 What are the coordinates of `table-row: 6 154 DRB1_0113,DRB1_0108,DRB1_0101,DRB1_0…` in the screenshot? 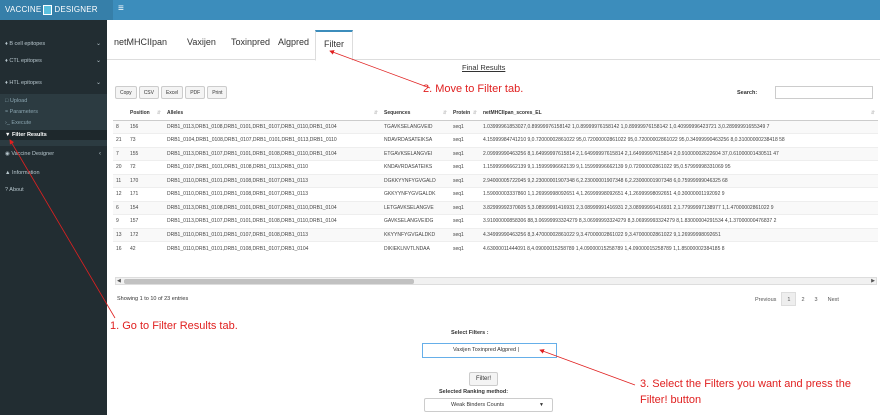 It's located at (495, 207).